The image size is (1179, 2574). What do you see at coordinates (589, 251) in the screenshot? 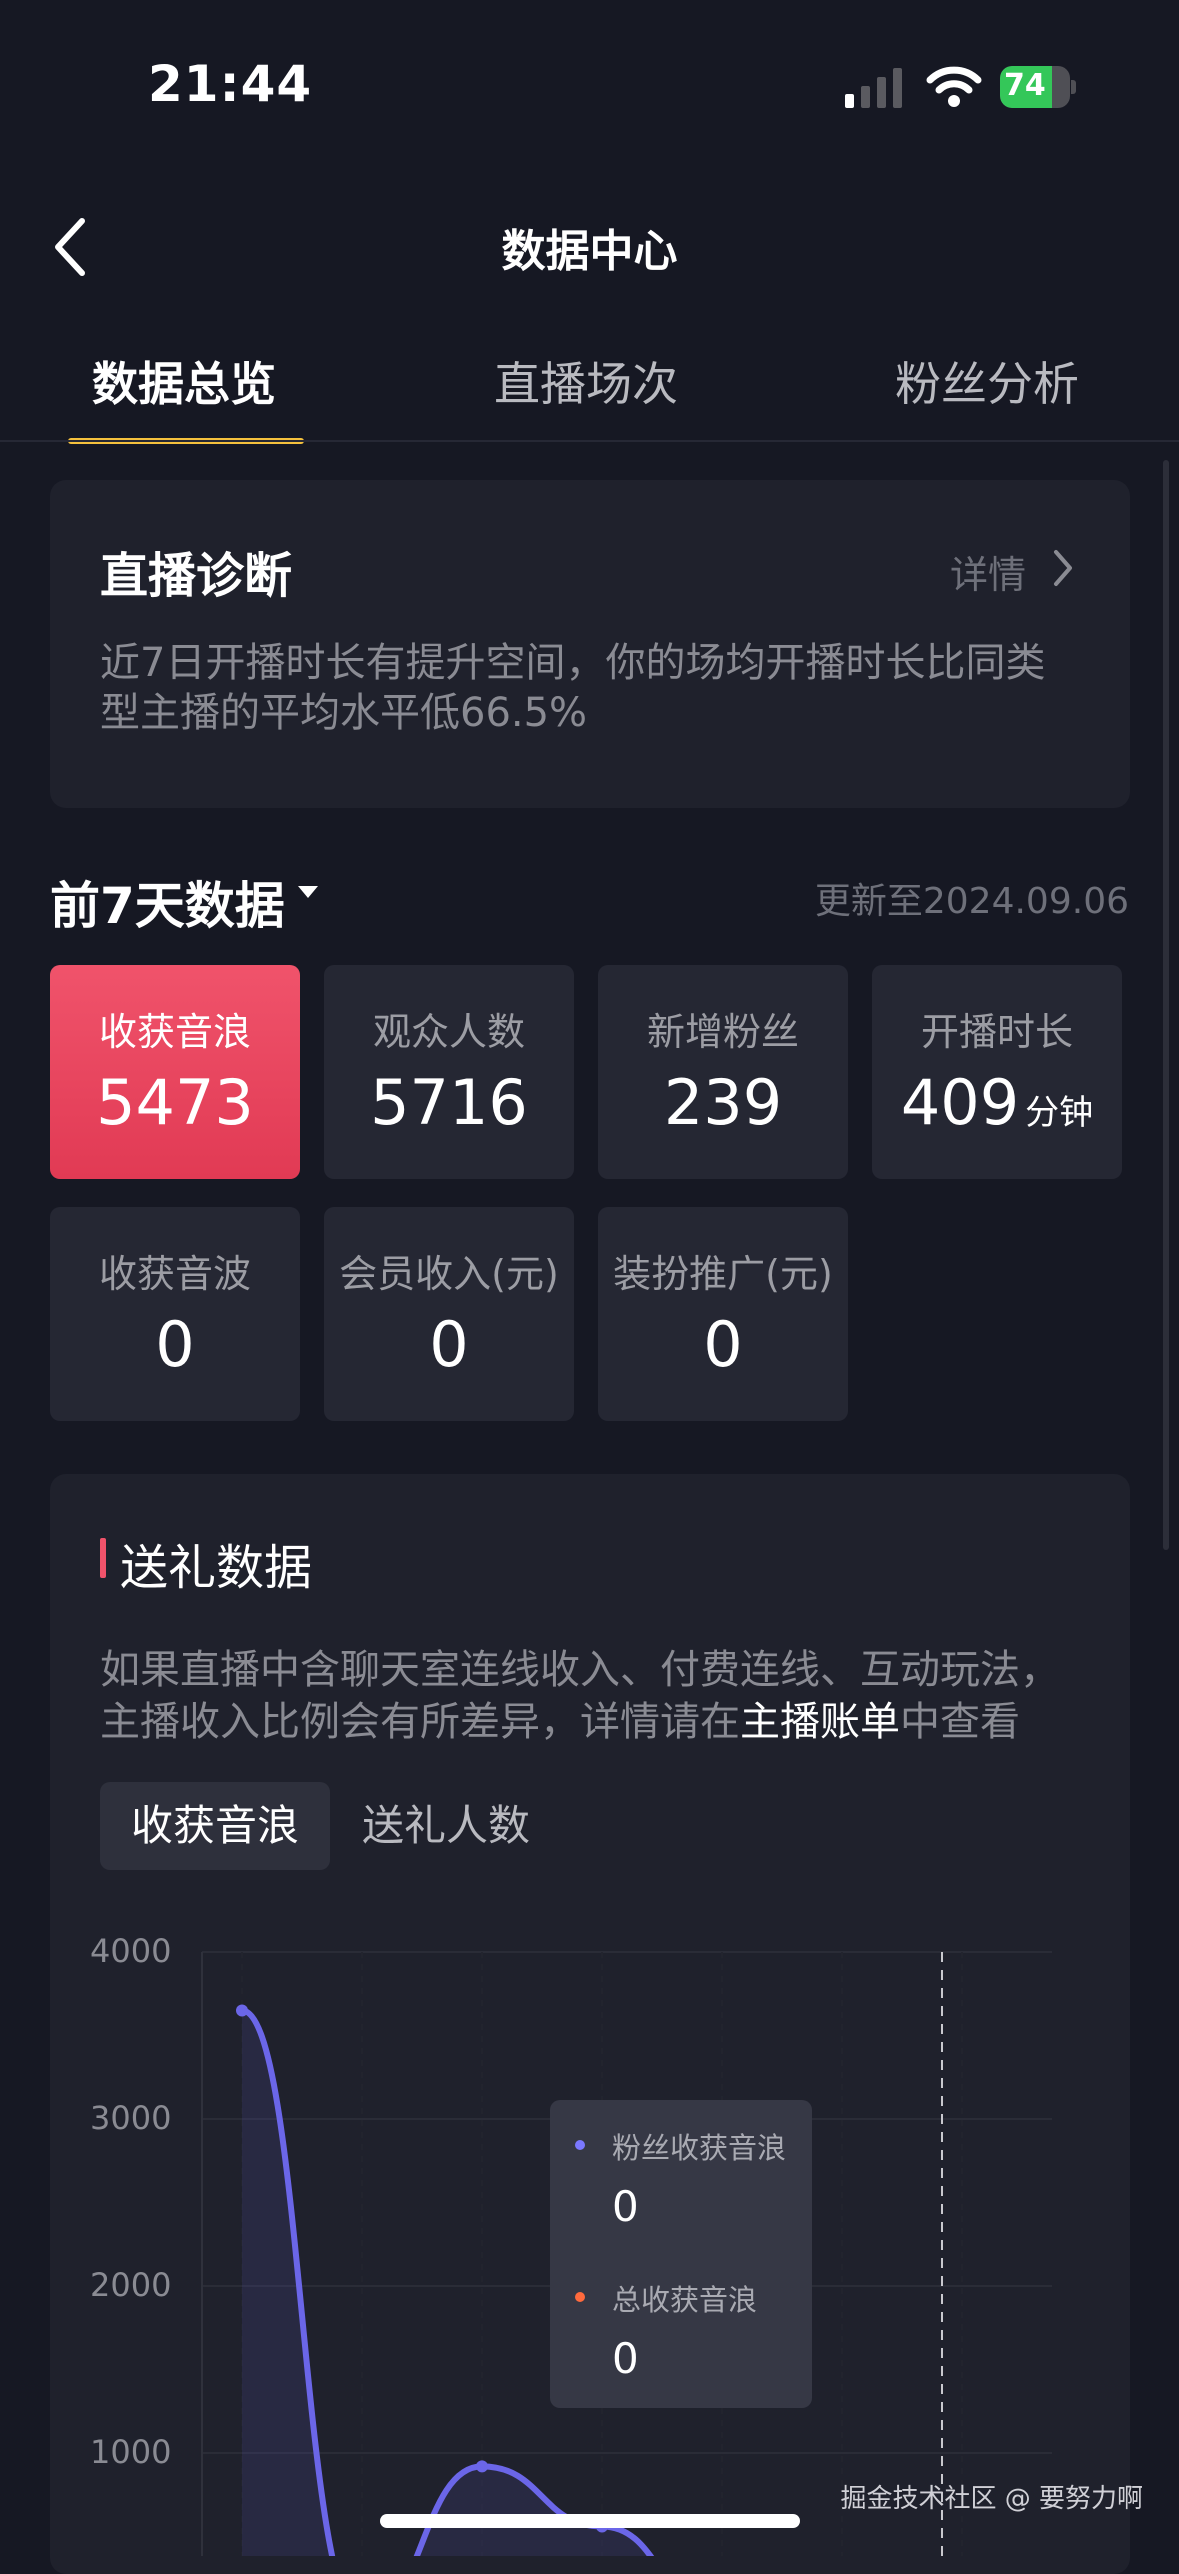
I see `page-title: 数据中心` at bounding box center [589, 251].